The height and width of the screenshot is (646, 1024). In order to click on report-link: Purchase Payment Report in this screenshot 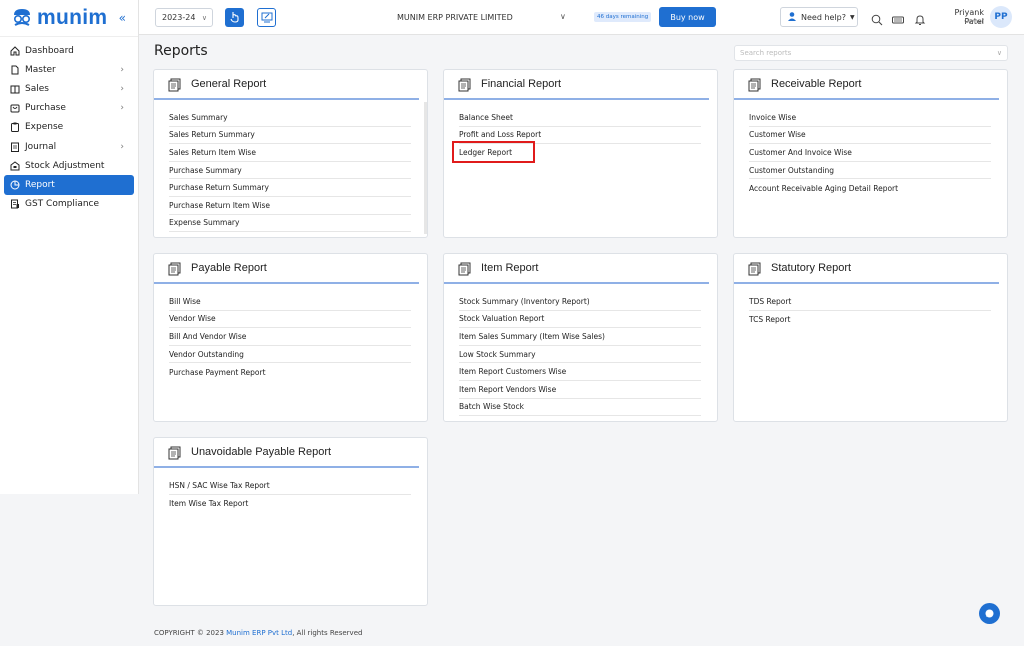, I will do `click(290, 372)`.